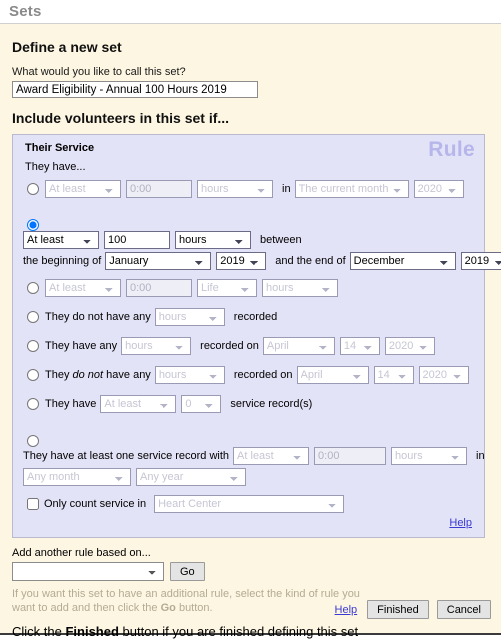  What do you see at coordinates (250, 12) in the screenshot?
I see `window-titlebar: Sets` at bounding box center [250, 12].